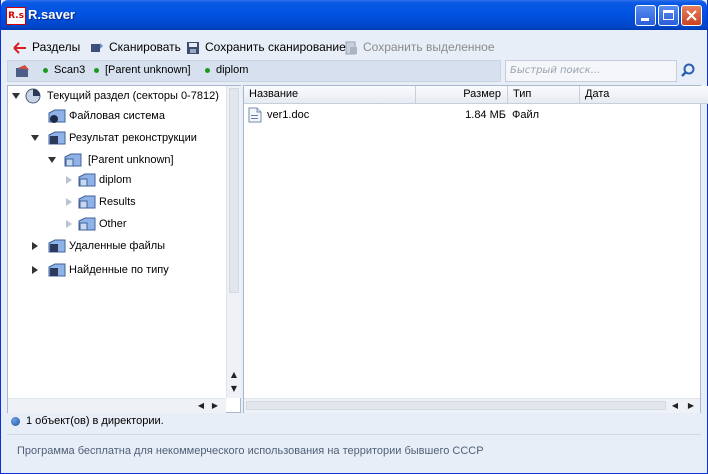  Describe the element at coordinates (97, 47) in the screenshot. I see `scan-icon` at that location.